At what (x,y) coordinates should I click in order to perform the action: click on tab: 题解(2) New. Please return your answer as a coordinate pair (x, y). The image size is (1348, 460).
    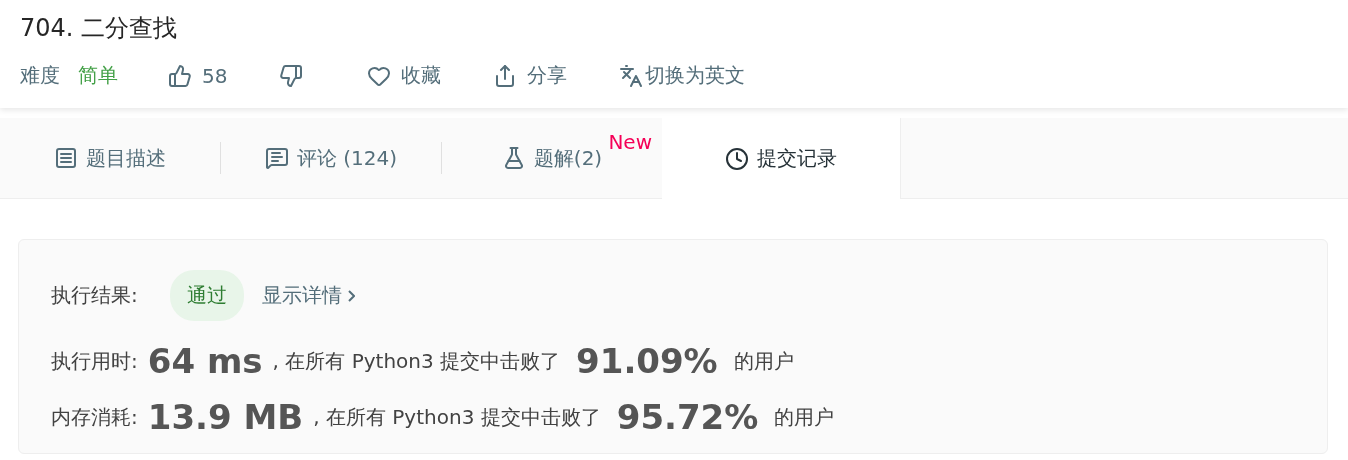
    Looking at the image, I should click on (552, 158).